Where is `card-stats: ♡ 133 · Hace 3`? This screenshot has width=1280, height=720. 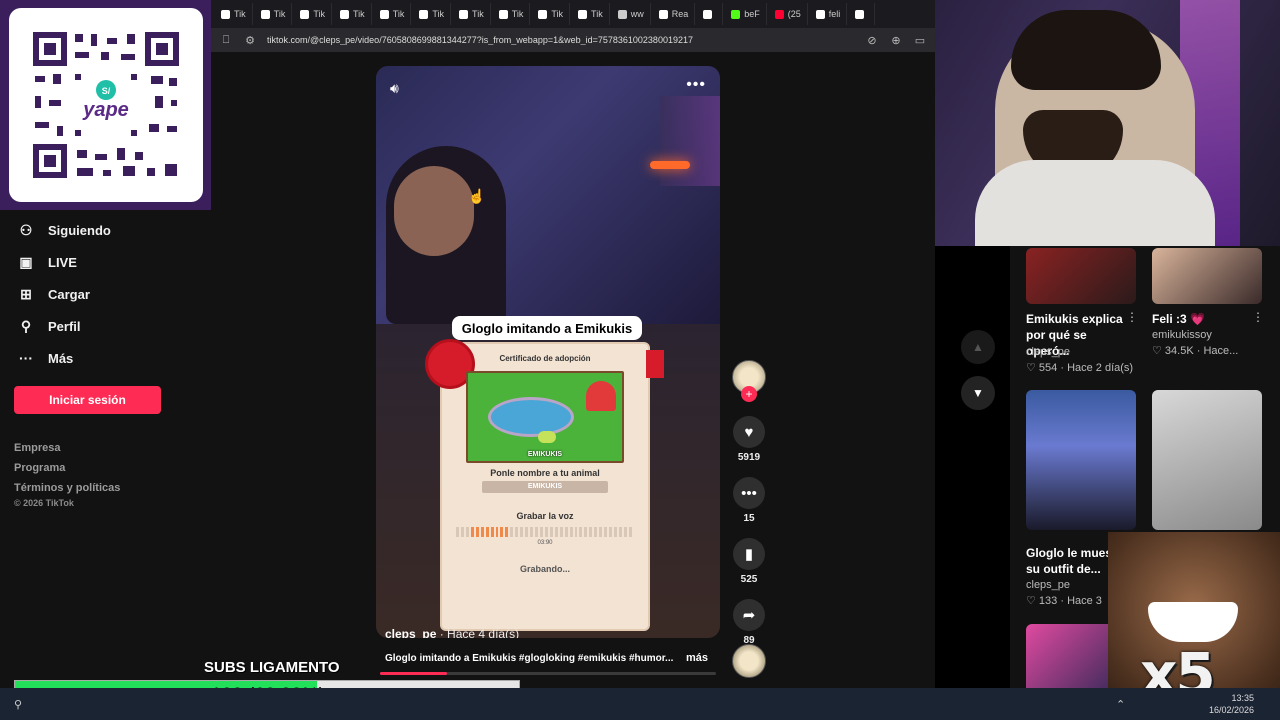
card-stats: ♡ 133 · Hace 3 is located at coordinates (1064, 600).